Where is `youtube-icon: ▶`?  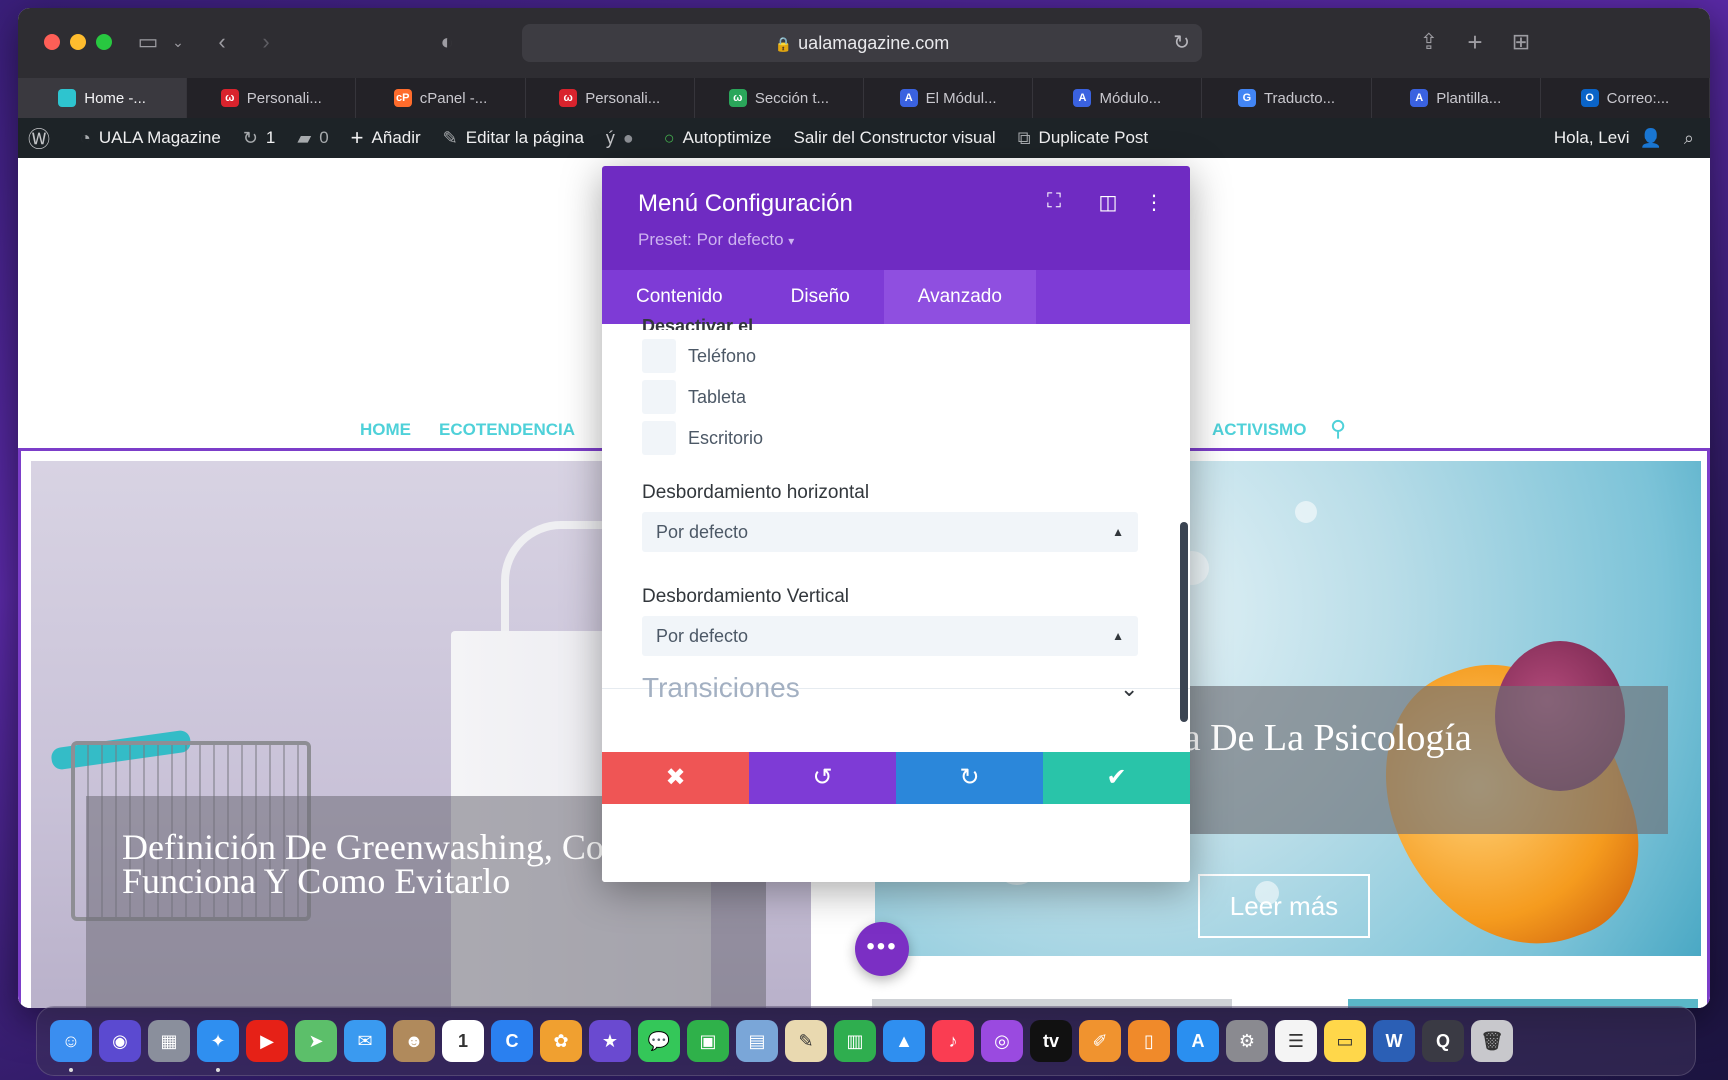
youtube-icon: ▶ is located at coordinates (267, 1041).